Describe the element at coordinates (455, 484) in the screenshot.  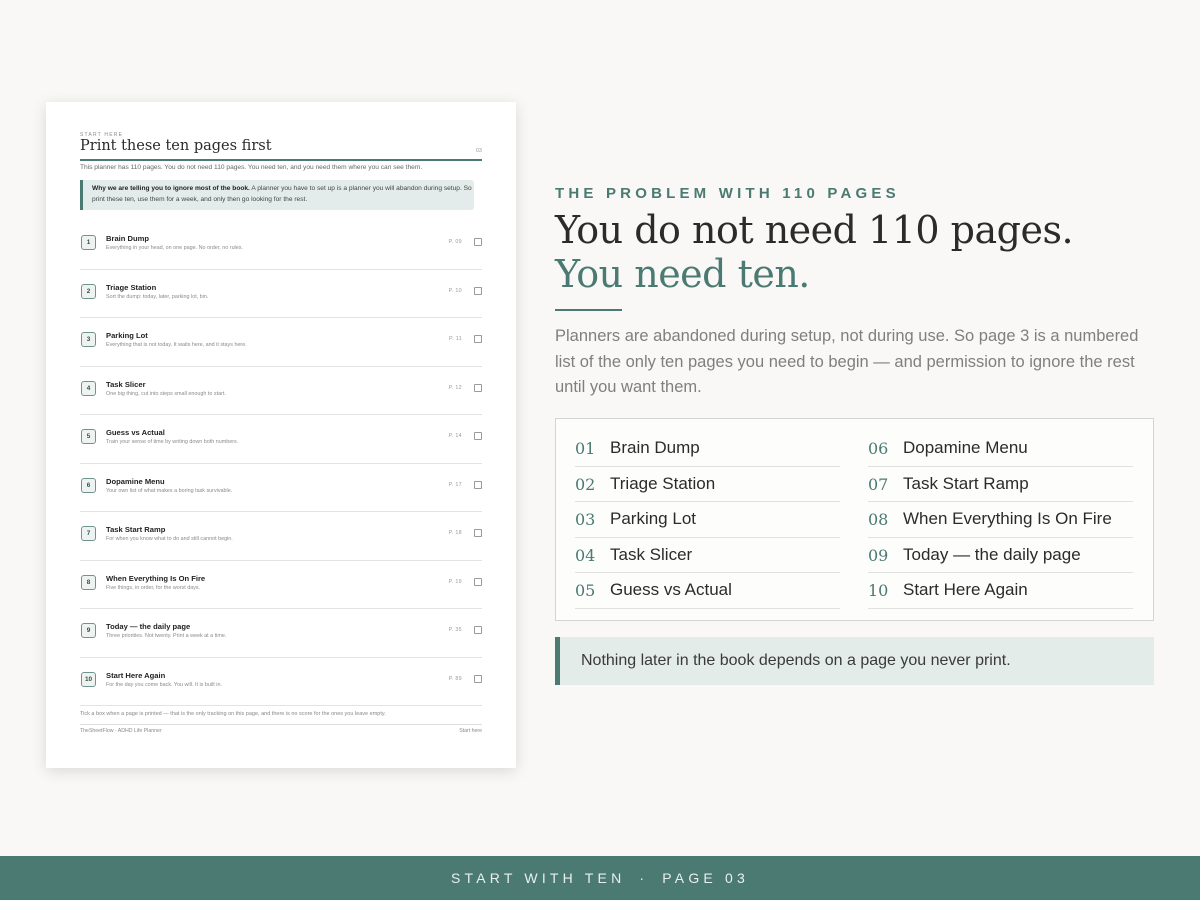
I see `item-page-ref: P. 17` at that location.